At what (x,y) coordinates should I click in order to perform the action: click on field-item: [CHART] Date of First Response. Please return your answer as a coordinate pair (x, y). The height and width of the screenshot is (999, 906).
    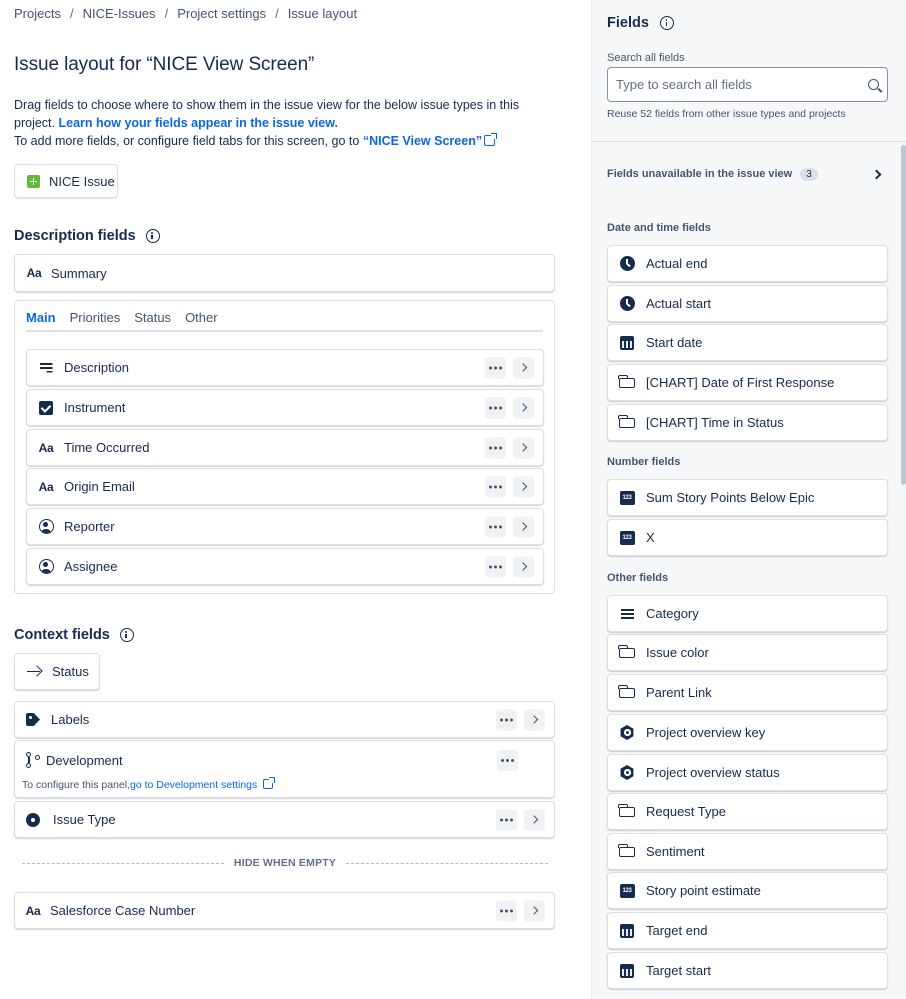
    Looking at the image, I should click on (747, 382).